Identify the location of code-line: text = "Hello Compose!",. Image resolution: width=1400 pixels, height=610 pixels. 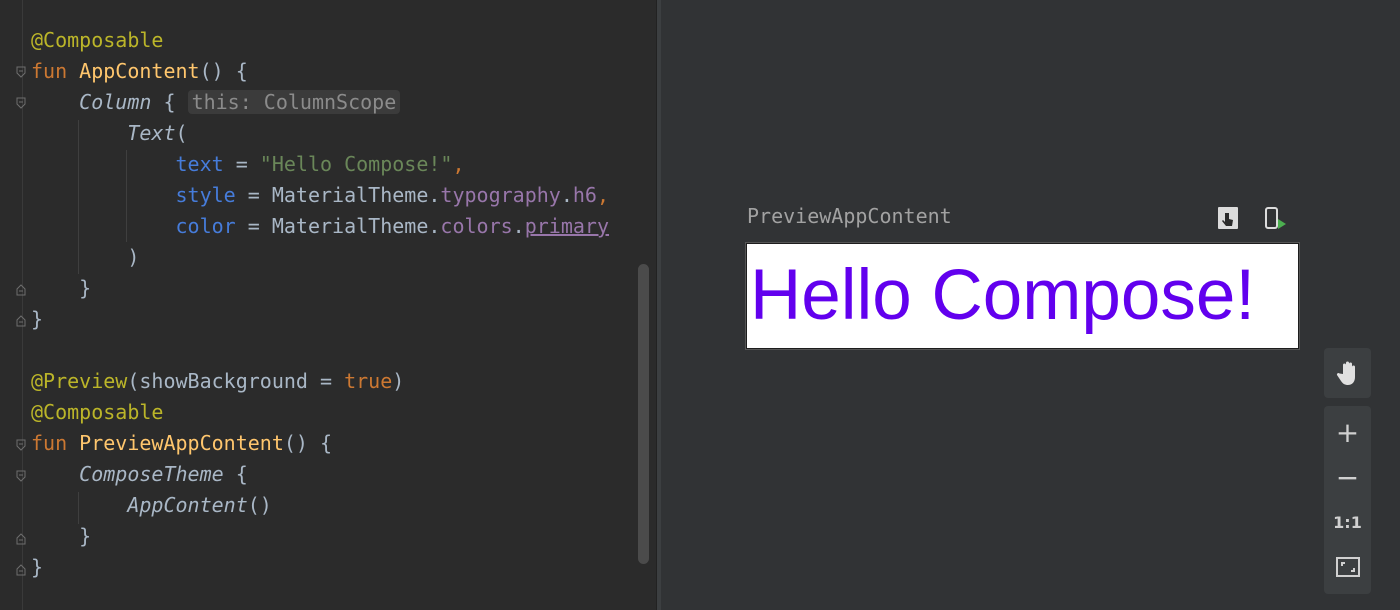
(320, 164).